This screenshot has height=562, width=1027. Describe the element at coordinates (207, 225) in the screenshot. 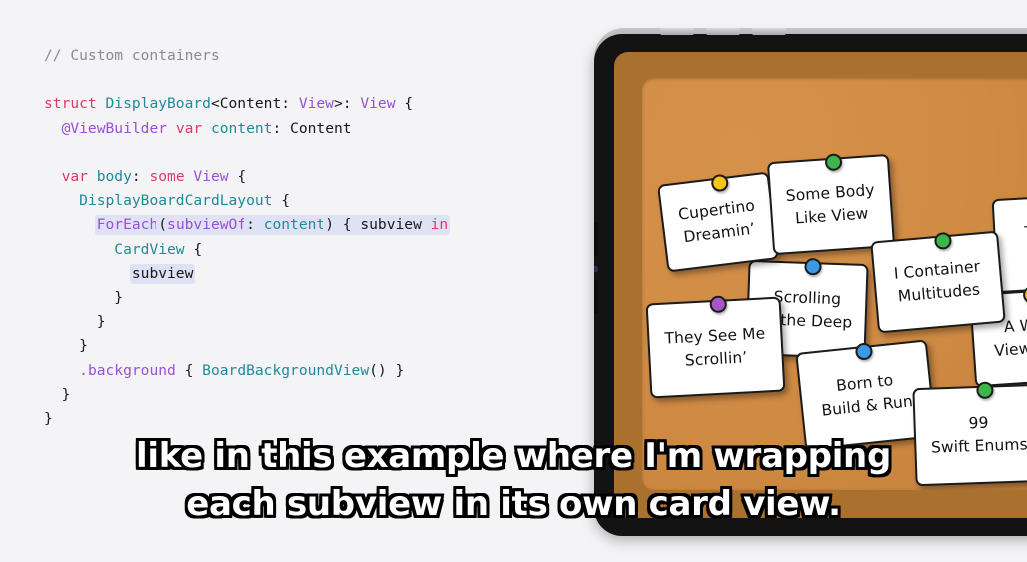

I see `code-token-highlighted: subviewOf` at that location.